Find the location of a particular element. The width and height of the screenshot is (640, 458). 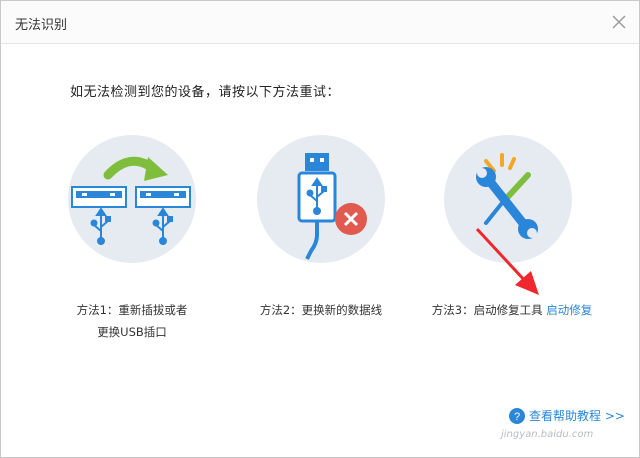

method1-line1: 方法1：重新插拔或者 is located at coordinates (132, 310).